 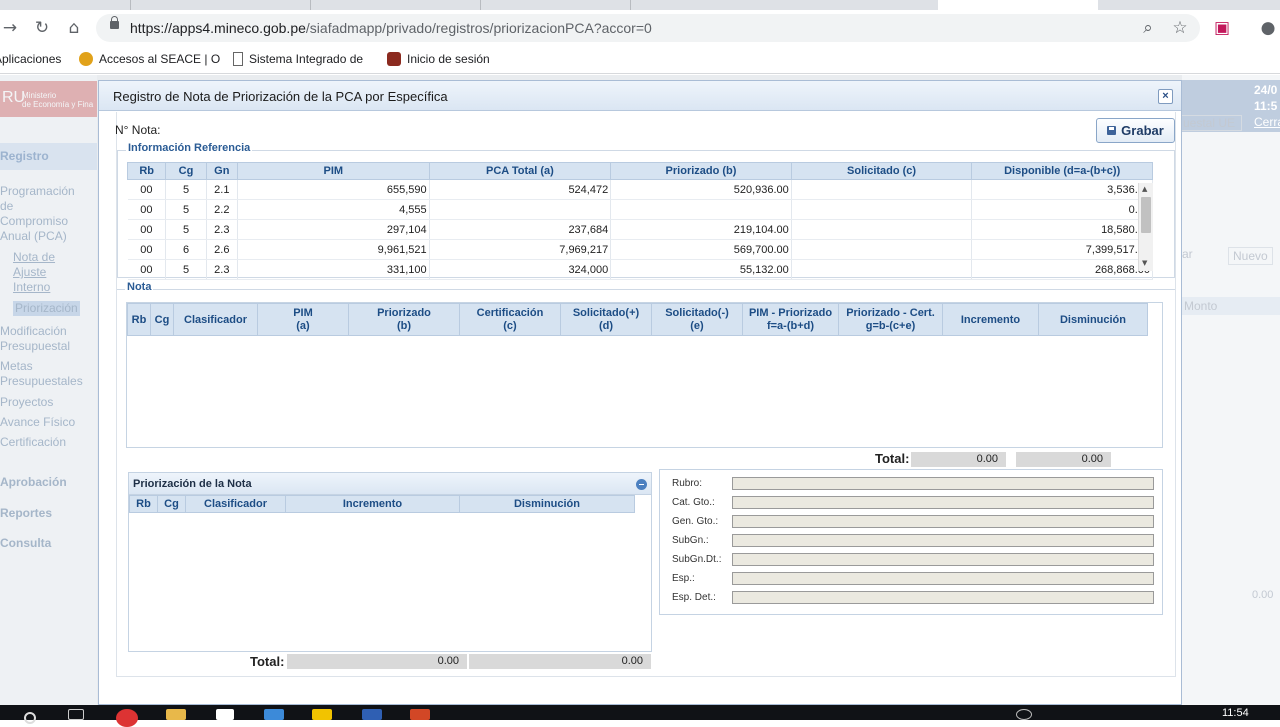 What do you see at coordinates (221, 171) in the screenshot?
I see `col-gn: Gn` at bounding box center [221, 171].